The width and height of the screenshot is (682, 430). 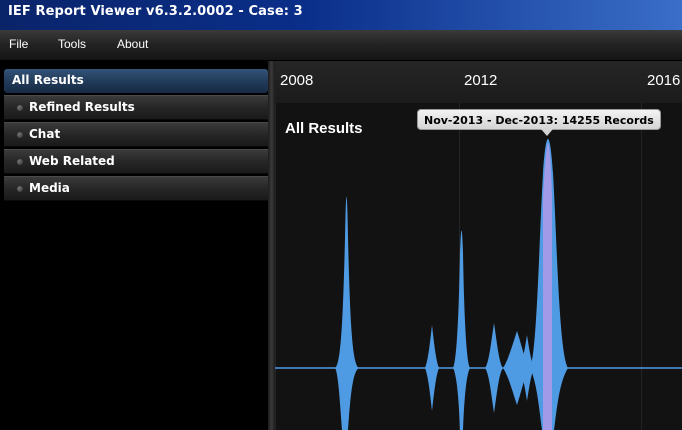 I want to click on sidebar-item-refined-results: Refined Results, so click(x=136, y=107).